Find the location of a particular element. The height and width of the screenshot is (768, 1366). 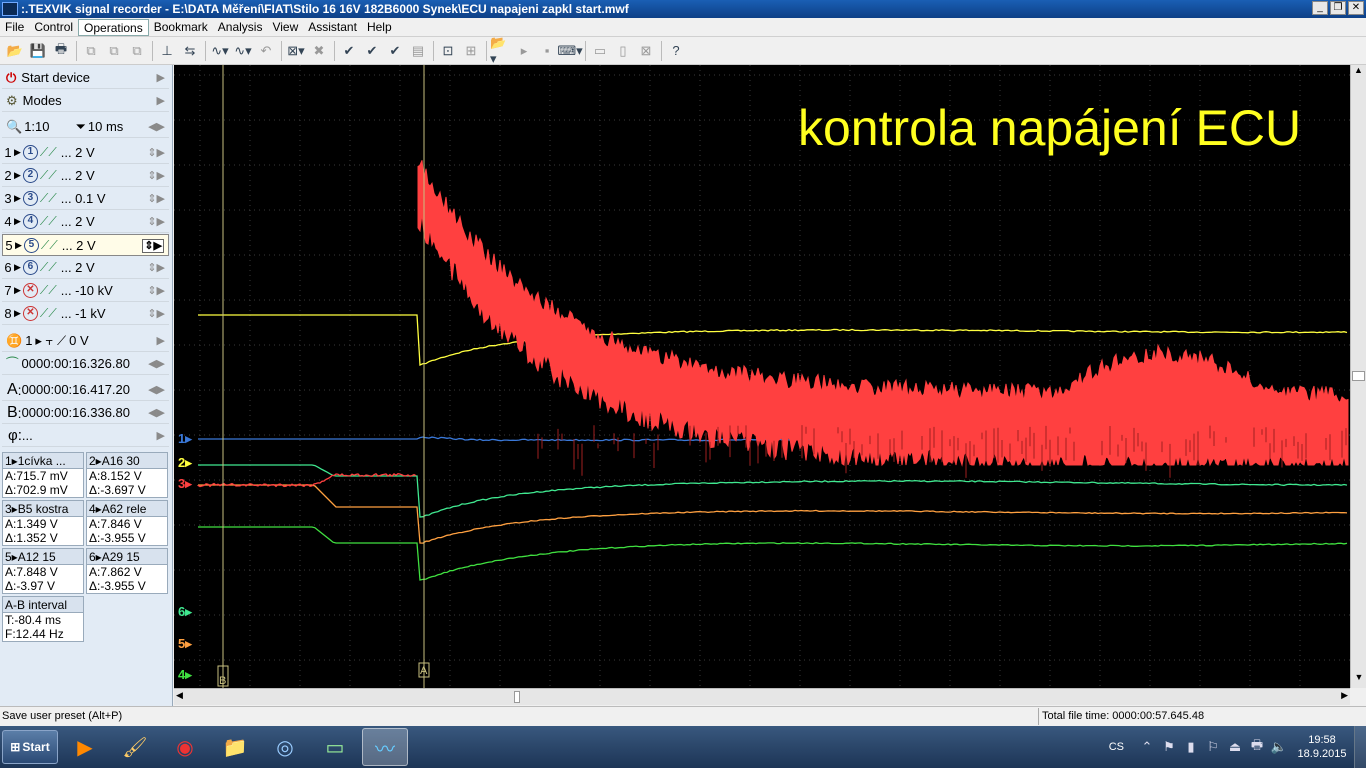

open-icon: 📂 is located at coordinates (15, 51).